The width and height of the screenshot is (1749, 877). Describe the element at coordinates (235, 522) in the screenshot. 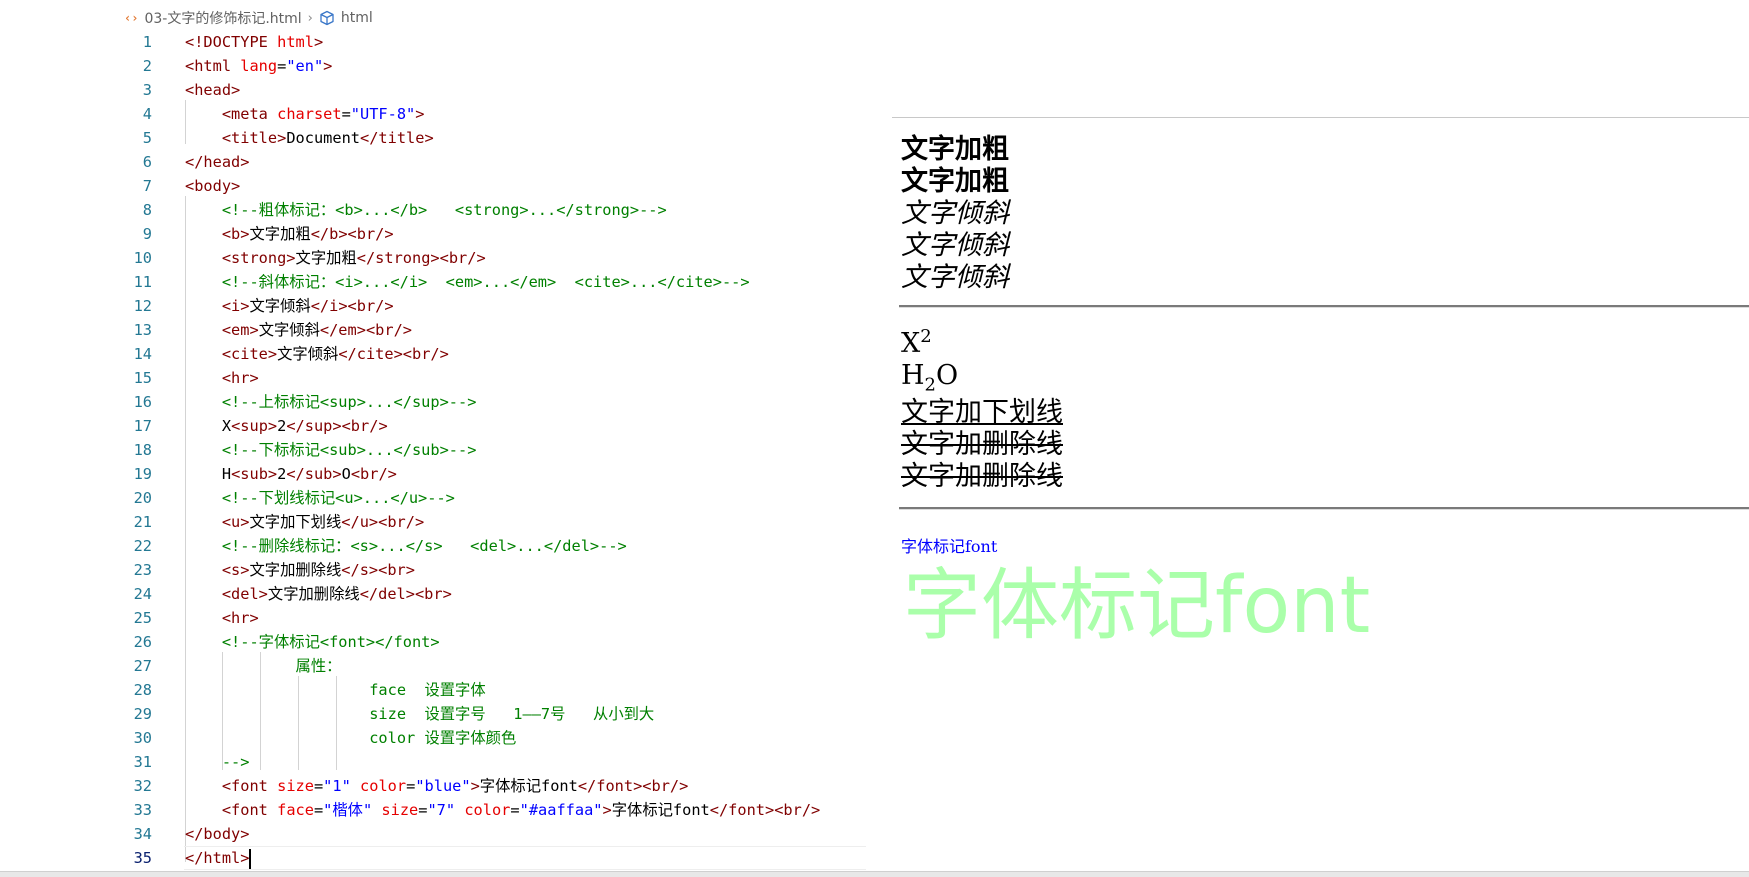

I see `code-token: <u>` at that location.